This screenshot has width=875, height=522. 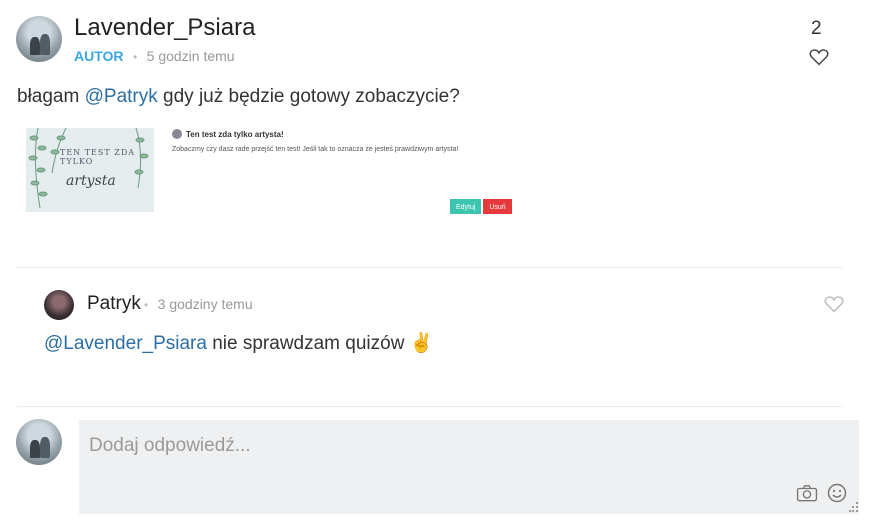 I want to click on camera-icon, so click(x=807, y=493).